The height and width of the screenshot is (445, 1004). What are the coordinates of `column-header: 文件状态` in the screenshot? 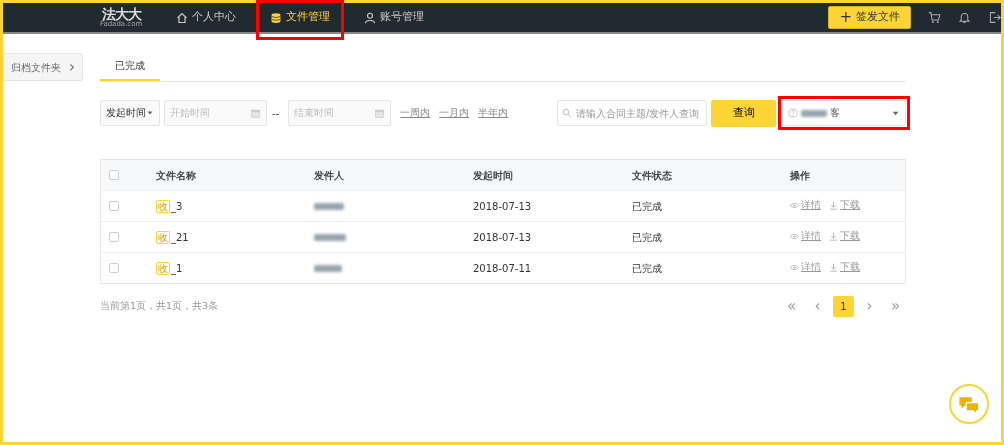 It's located at (652, 175).